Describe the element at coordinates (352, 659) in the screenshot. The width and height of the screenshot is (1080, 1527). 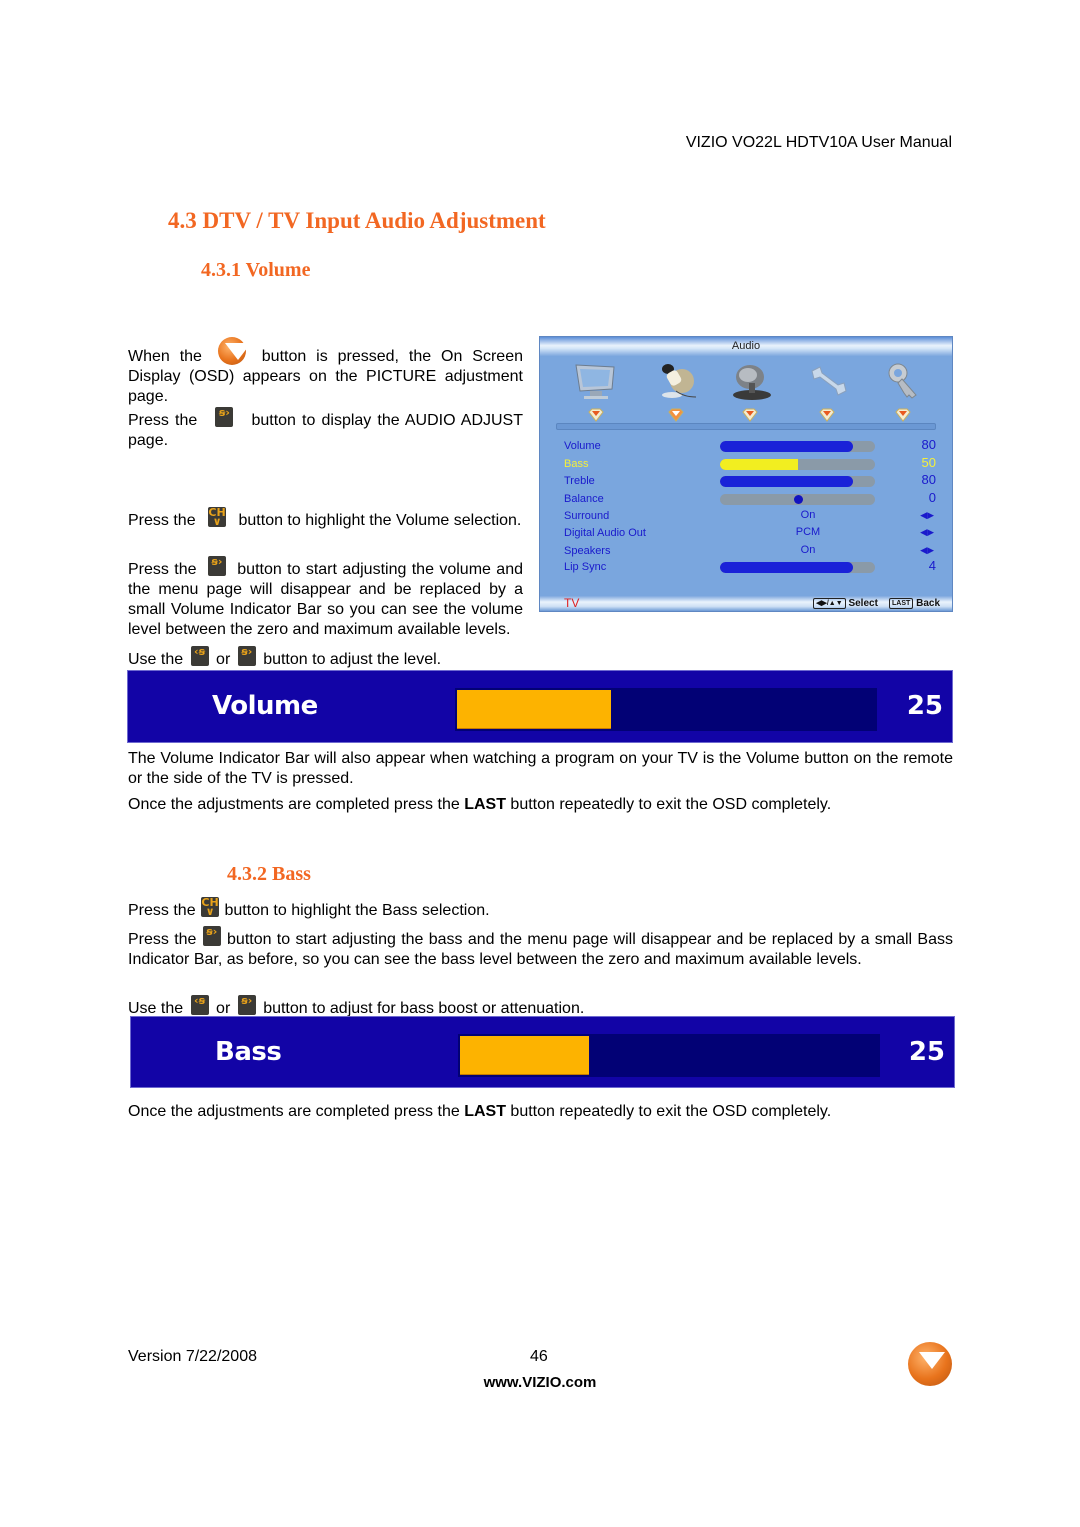
I see `text: button to adjust the level.` at that location.